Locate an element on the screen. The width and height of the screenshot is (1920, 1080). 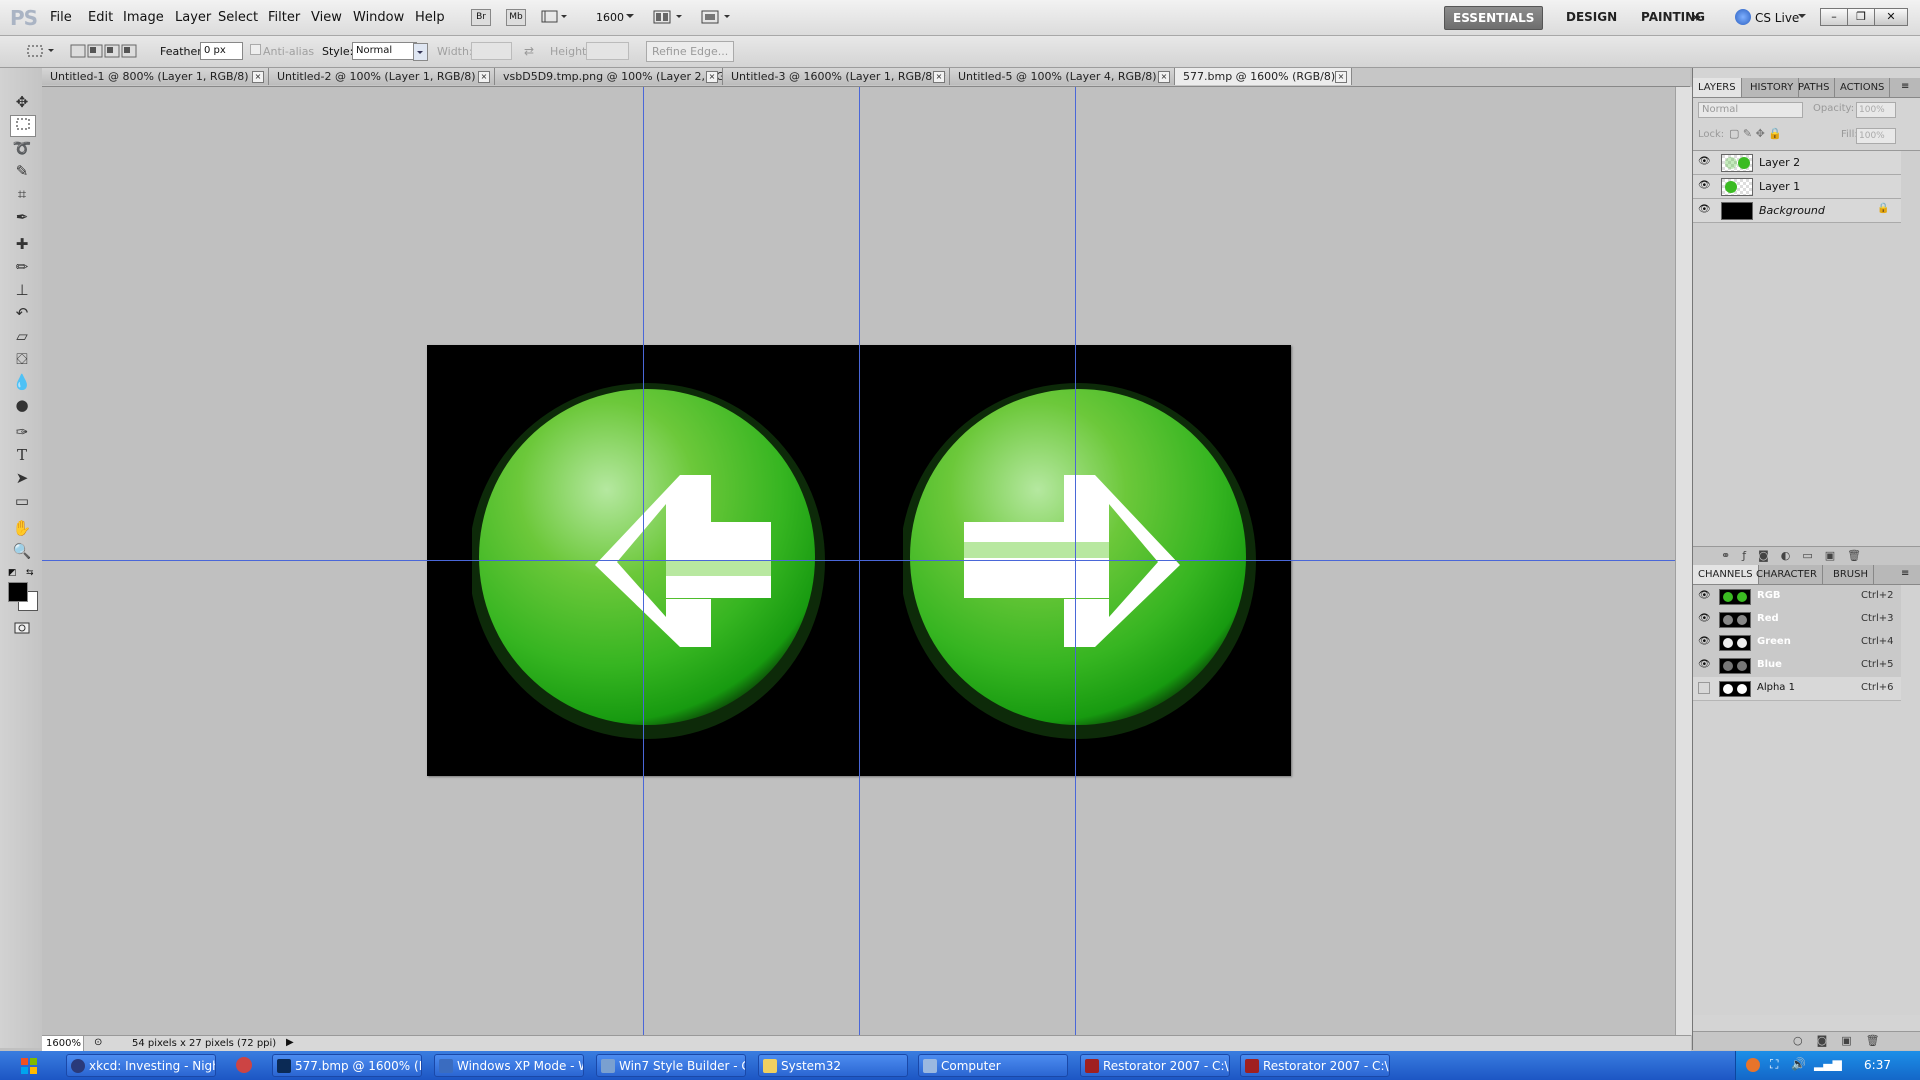
tab-channels: CHANNELS is located at coordinates (1726, 574).